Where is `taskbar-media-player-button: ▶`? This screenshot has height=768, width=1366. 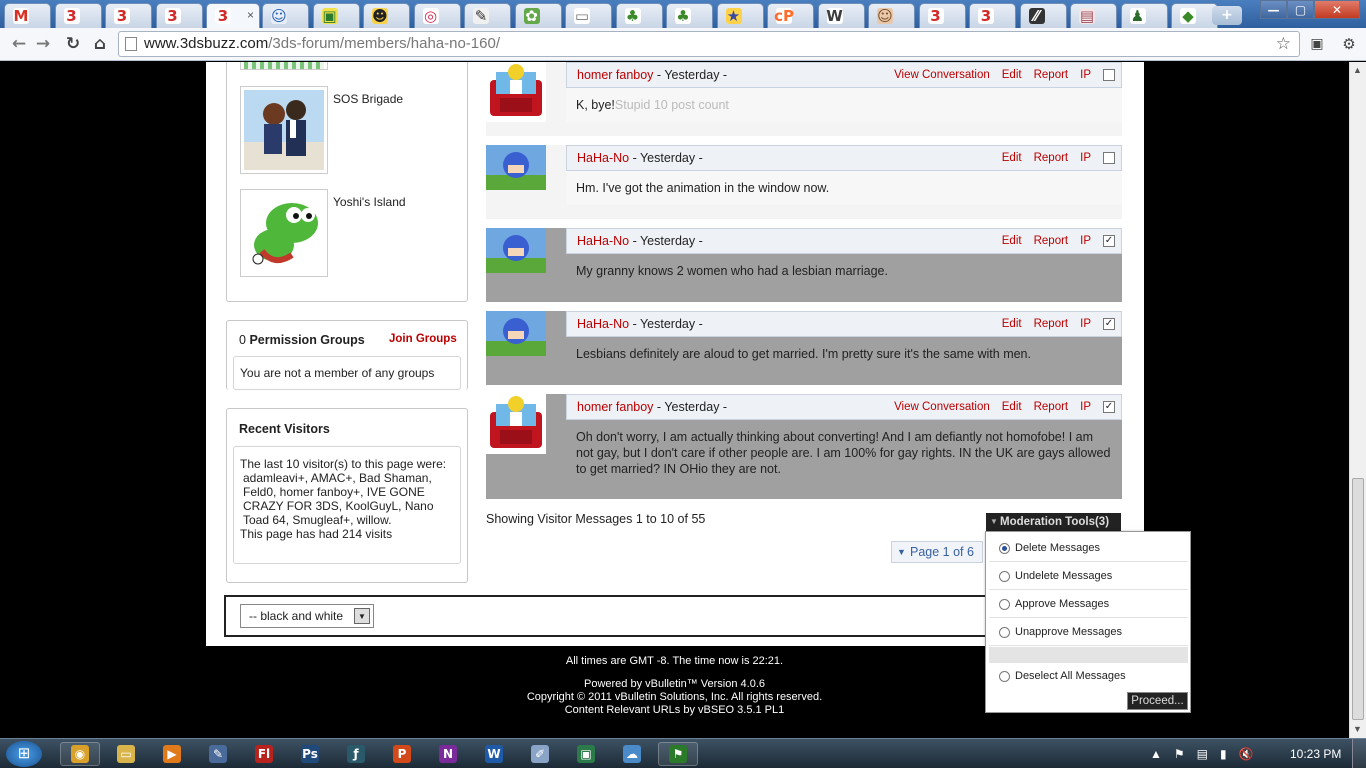
taskbar-media-player-button: ▶ is located at coordinates (172, 754).